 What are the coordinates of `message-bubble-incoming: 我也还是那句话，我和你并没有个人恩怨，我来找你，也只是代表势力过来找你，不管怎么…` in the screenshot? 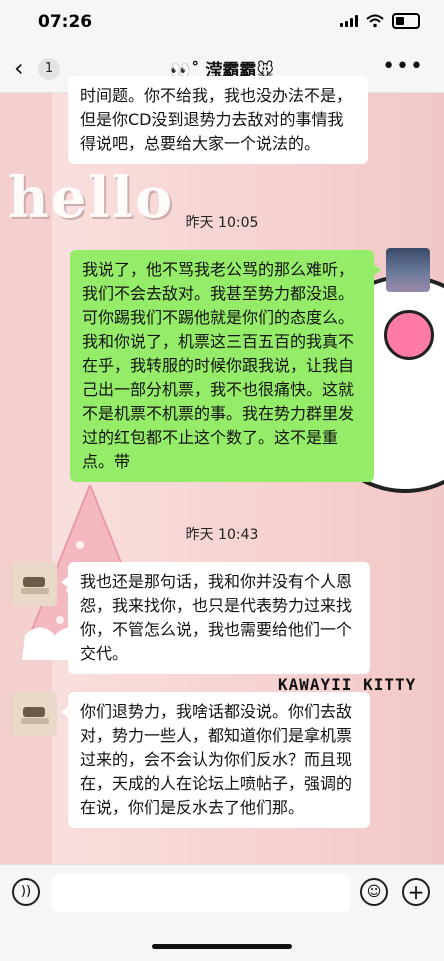 It's located at (215, 618).